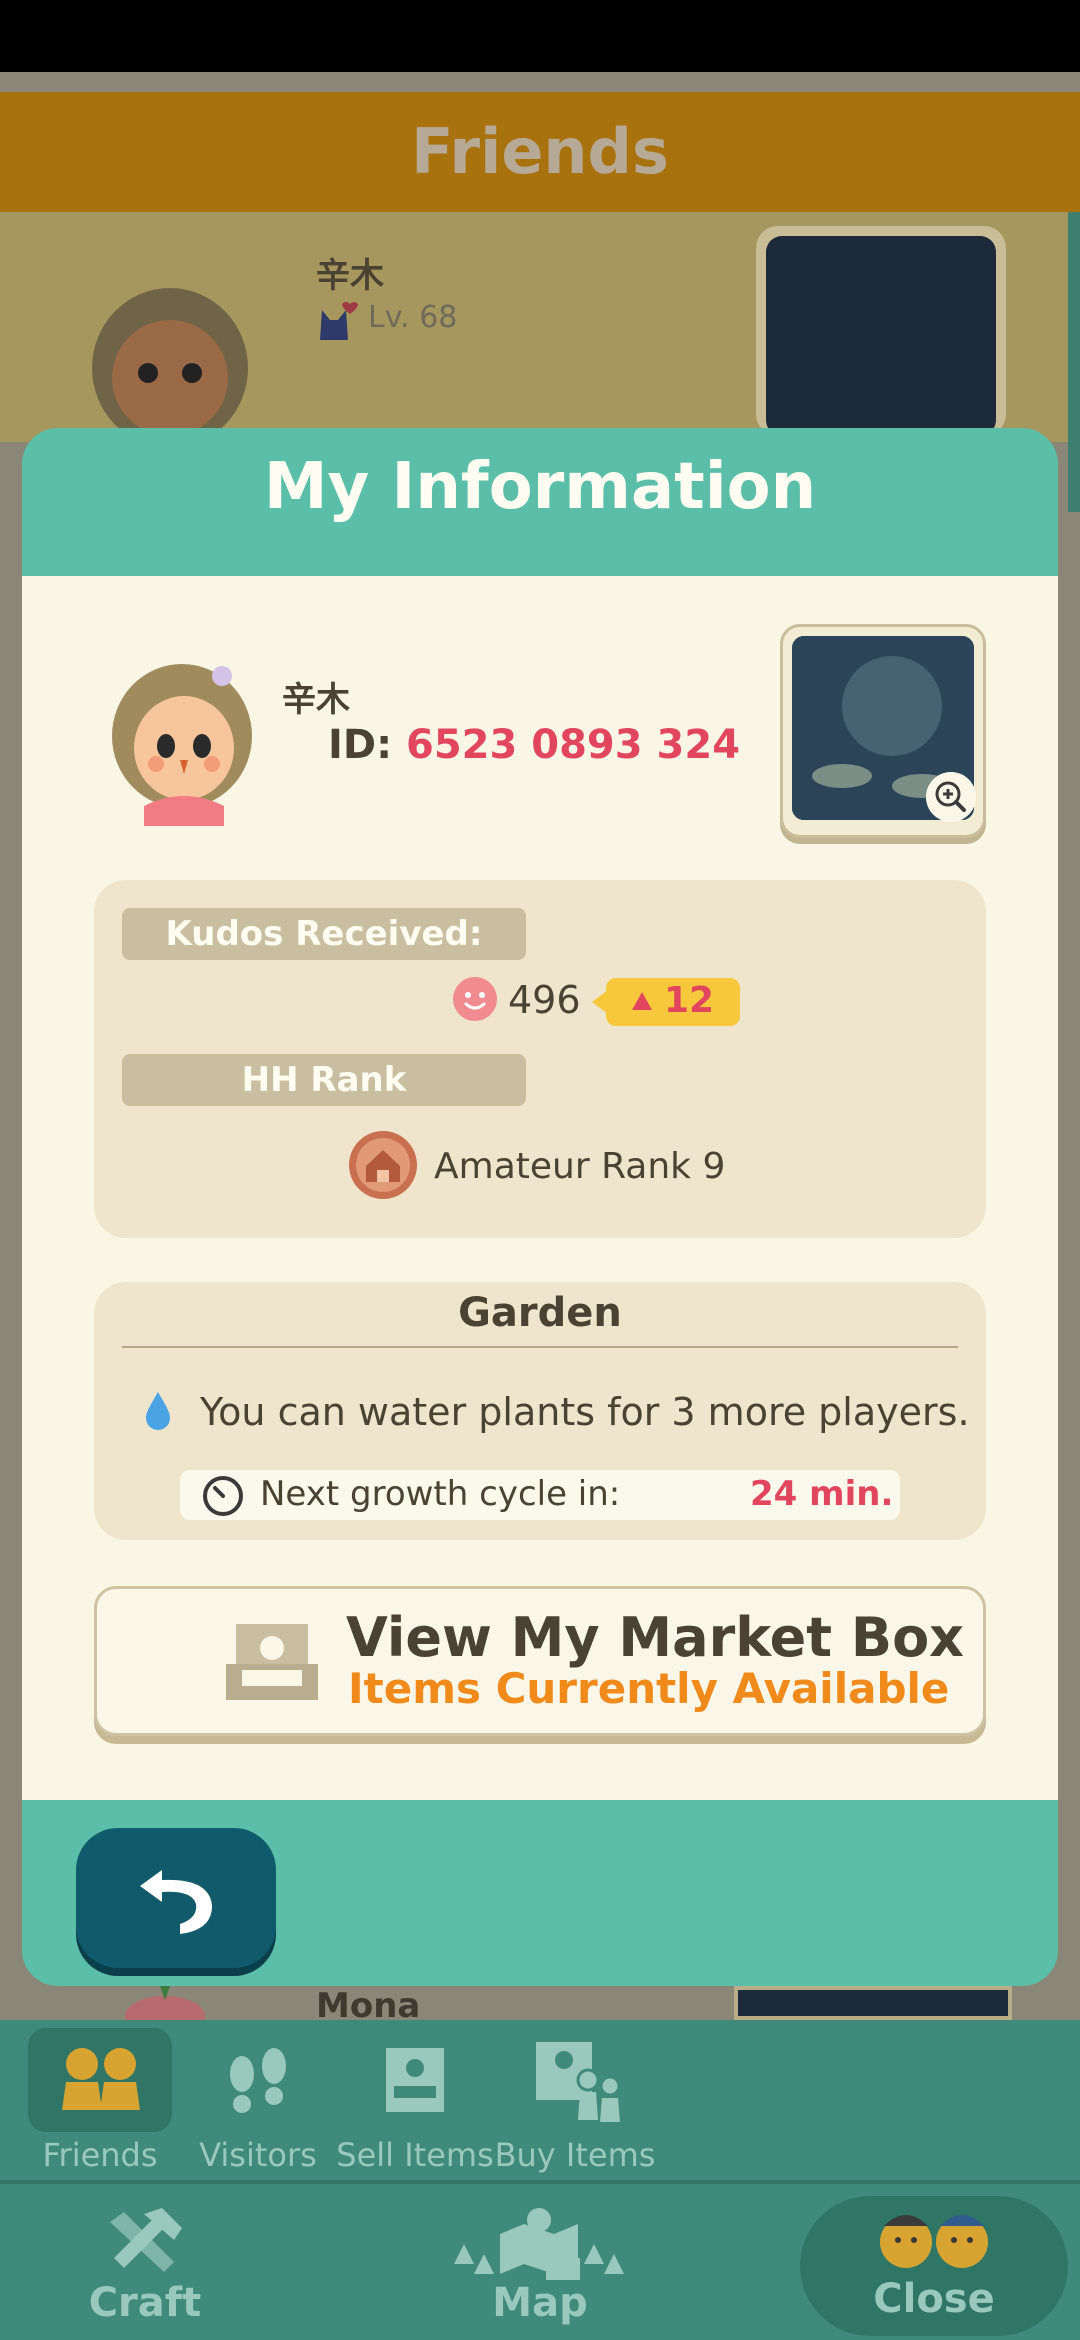  What do you see at coordinates (540, 487) in the screenshot?
I see `modal-title: My Information` at bounding box center [540, 487].